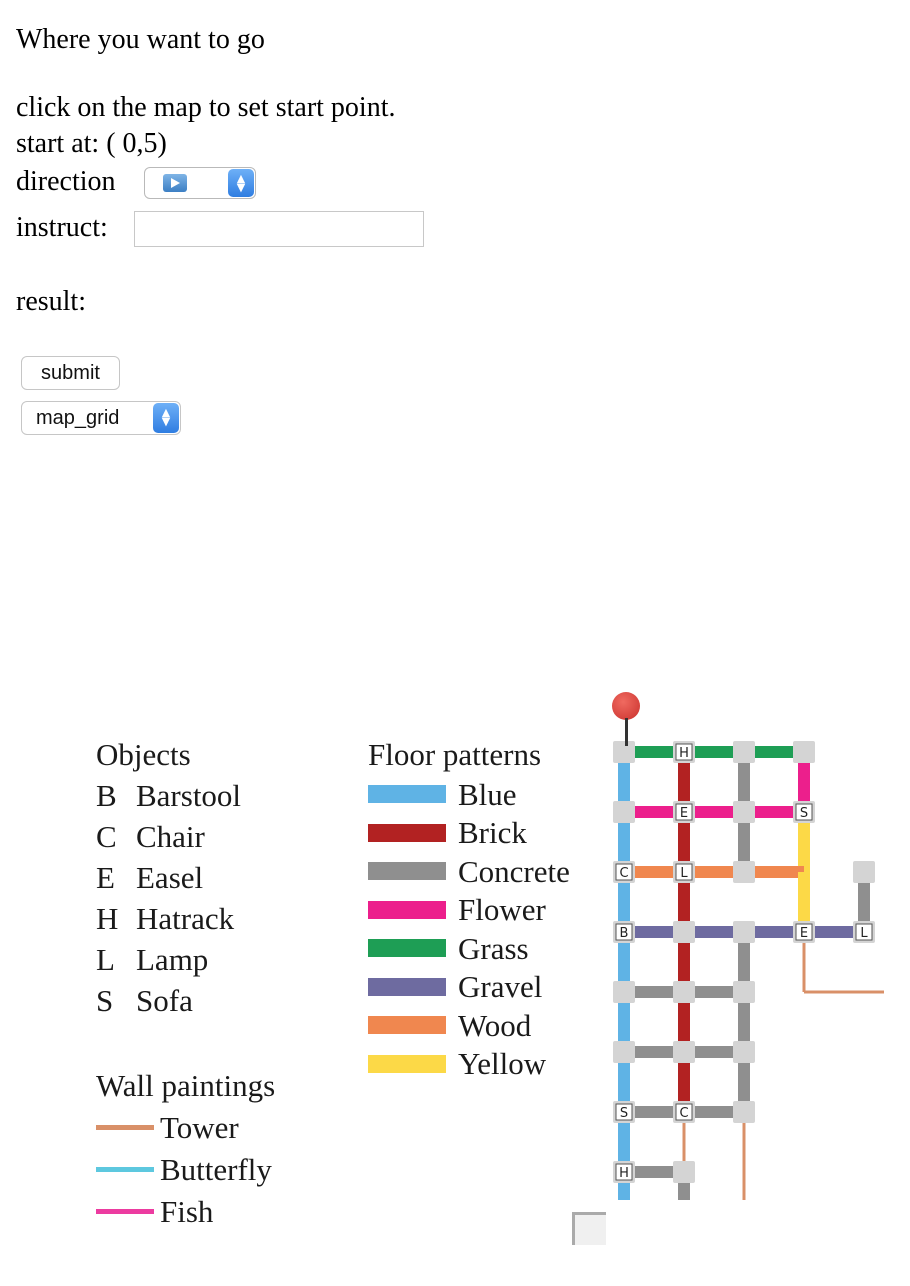 This screenshot has width=910, height=1286. Describe the element at coordinates (200, 183) in the screenshot. I see `direction-select: ▲ ▼` at that location.